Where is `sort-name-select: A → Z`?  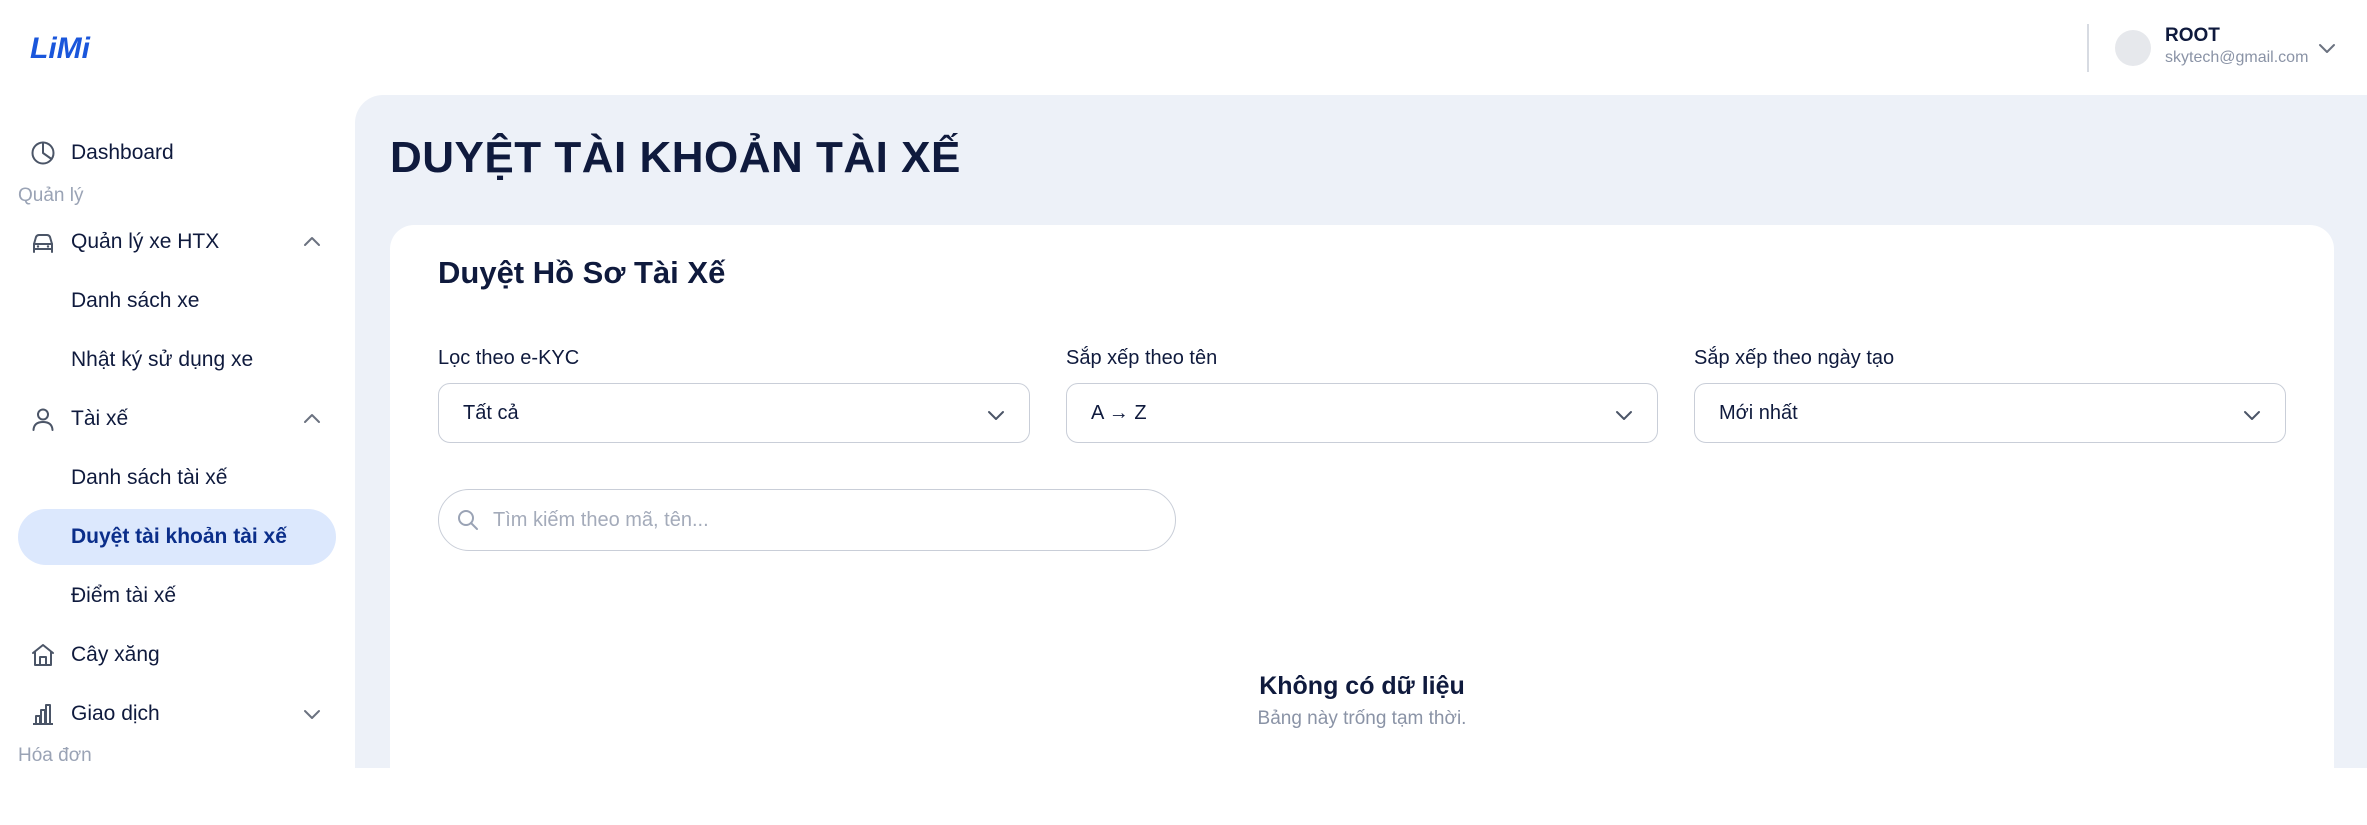 sort-name-select: A → Z is located at coordinates (1362, 413).